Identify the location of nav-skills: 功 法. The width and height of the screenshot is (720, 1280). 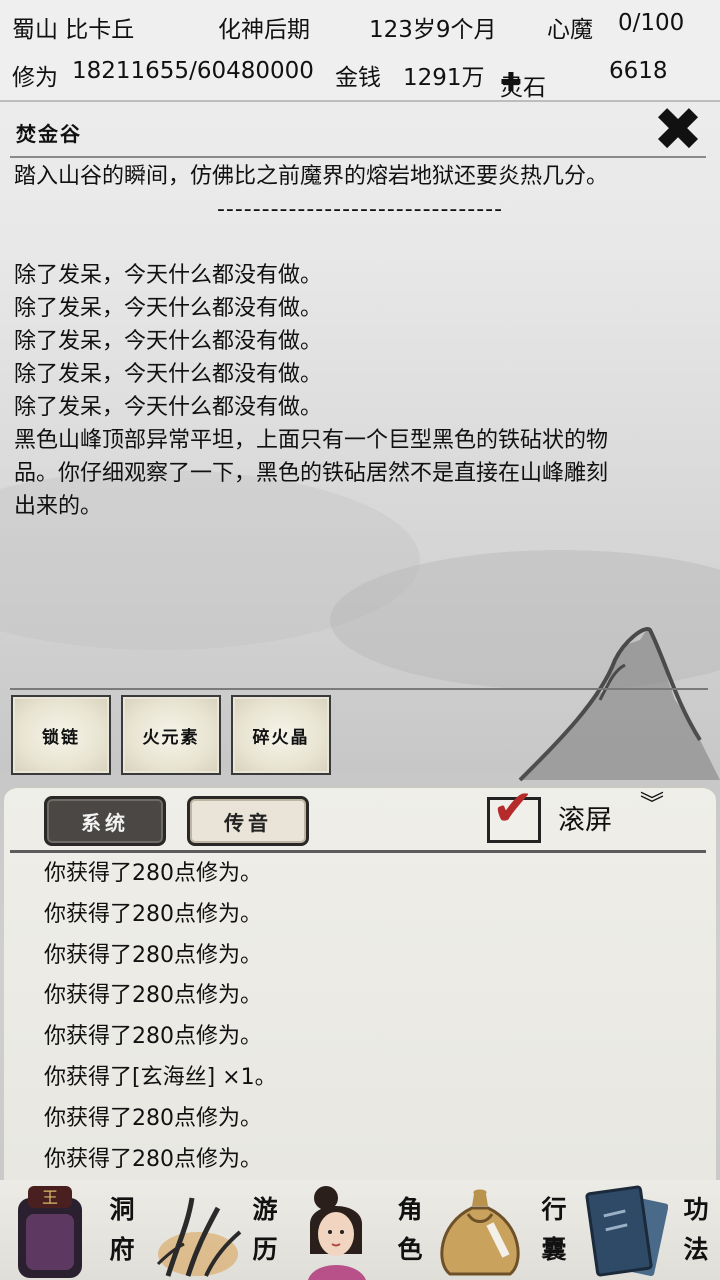
(696, 1230).